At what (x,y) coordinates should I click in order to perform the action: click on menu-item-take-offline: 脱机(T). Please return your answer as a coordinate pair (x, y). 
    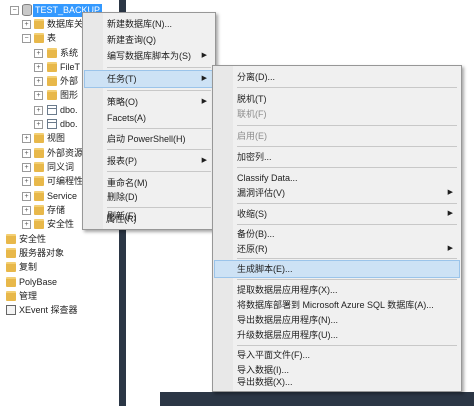
    Looking at the image, I should click on (337, 99).